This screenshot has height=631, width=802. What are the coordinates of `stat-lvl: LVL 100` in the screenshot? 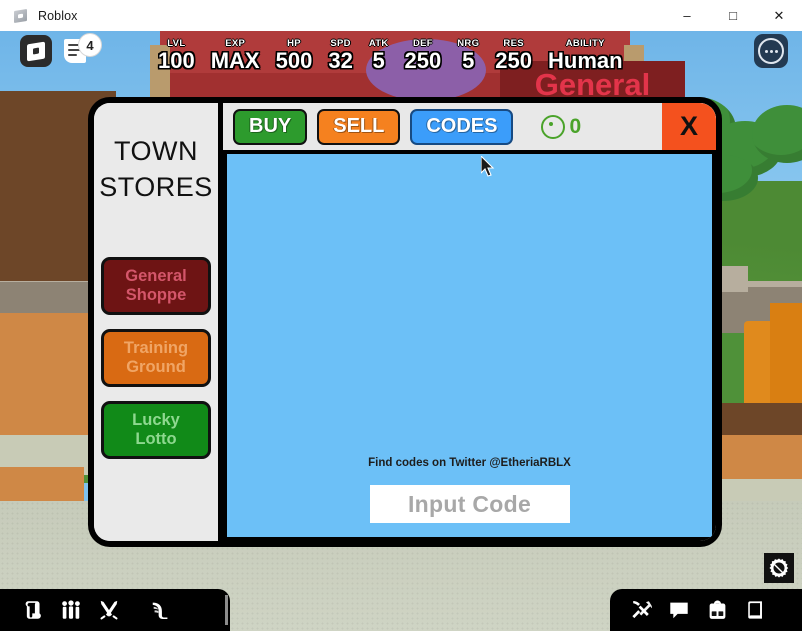 It's located at (176, 55).